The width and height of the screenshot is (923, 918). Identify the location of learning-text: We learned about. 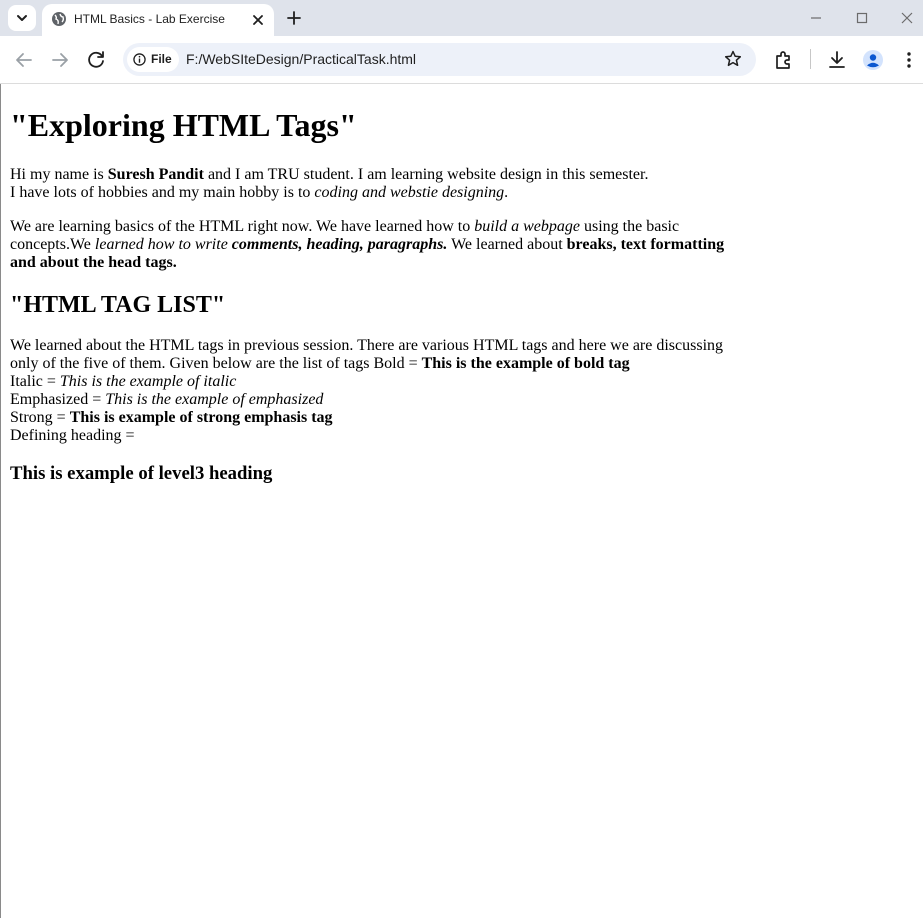
(507, 244).